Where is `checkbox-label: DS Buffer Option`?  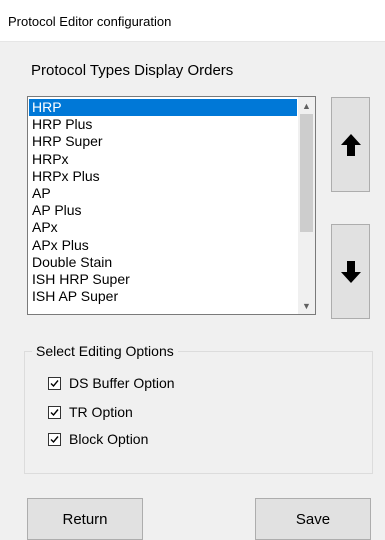
checkbox-label: DS Buffer Option is located at coordinates (122, 383).